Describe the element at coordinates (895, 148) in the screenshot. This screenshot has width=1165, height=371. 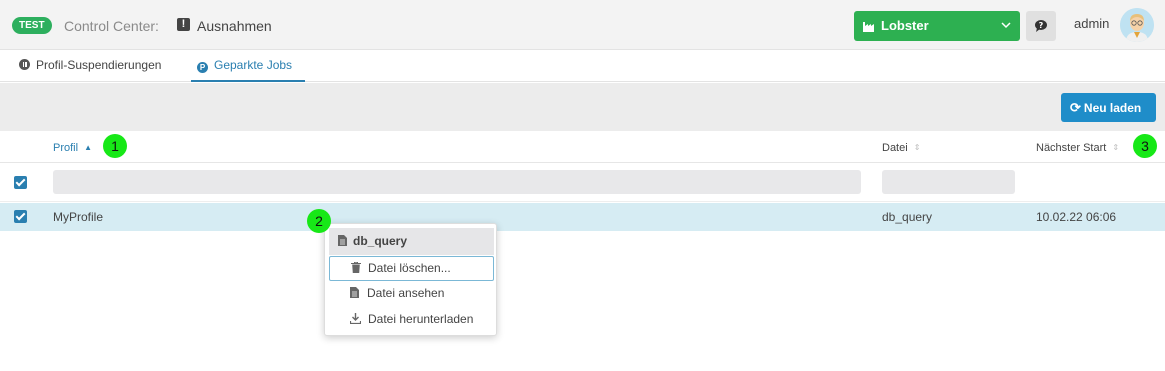
I see `column-label: Datei` at that location.